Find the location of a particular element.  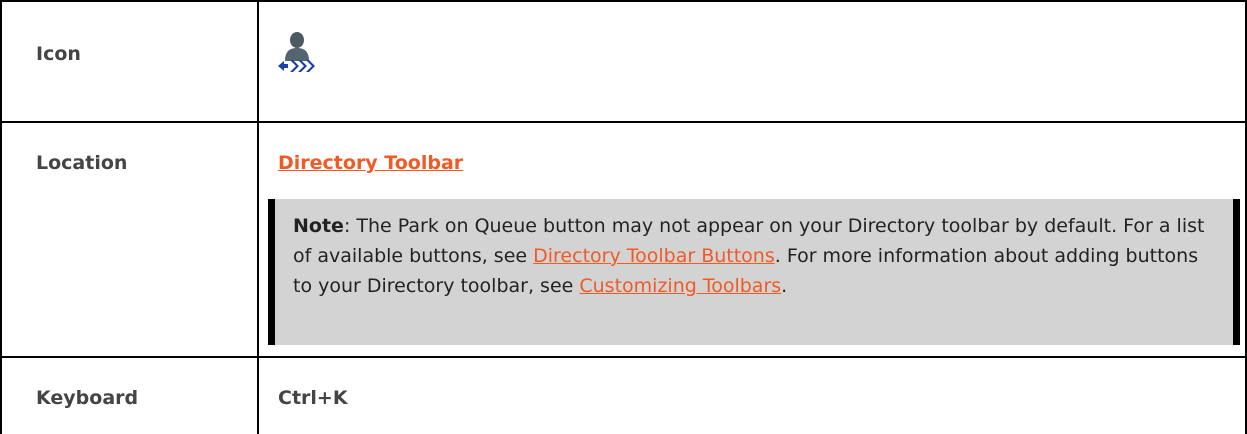

location-row-label: Location is located at coordinates (82, 163).